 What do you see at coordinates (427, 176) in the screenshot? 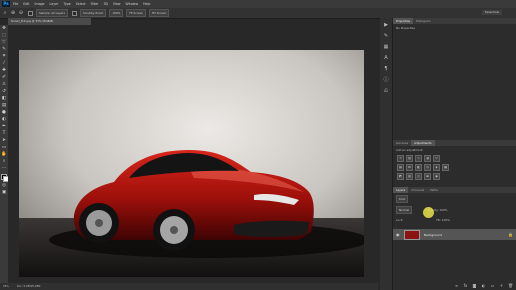
I see `gradient-map-icon: ▬` at bounding box center [427, 176].